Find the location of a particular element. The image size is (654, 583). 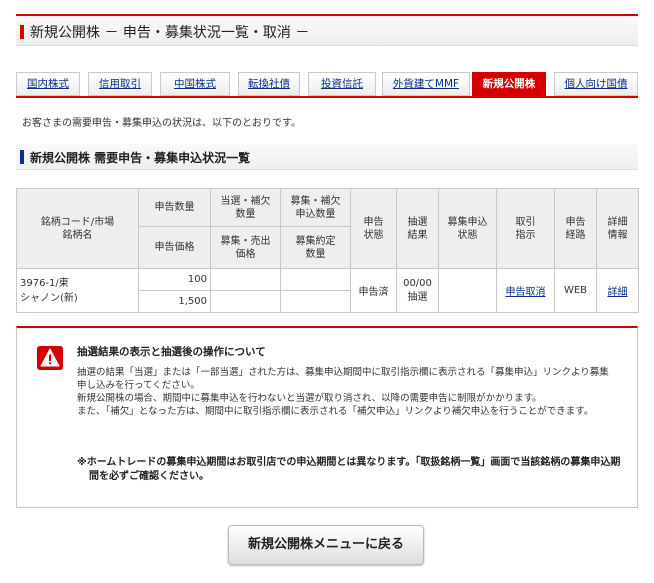

intro-text: お客さまの需要申告・募集申込の状況は、以下のとおりです。 is located at coordinates (161, 123).